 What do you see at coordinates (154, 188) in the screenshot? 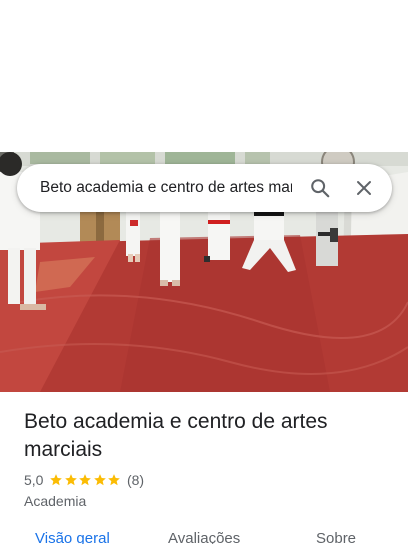
I see `search-input: Beto academia e centro de artes marciais` at bounding box center [154, 188].